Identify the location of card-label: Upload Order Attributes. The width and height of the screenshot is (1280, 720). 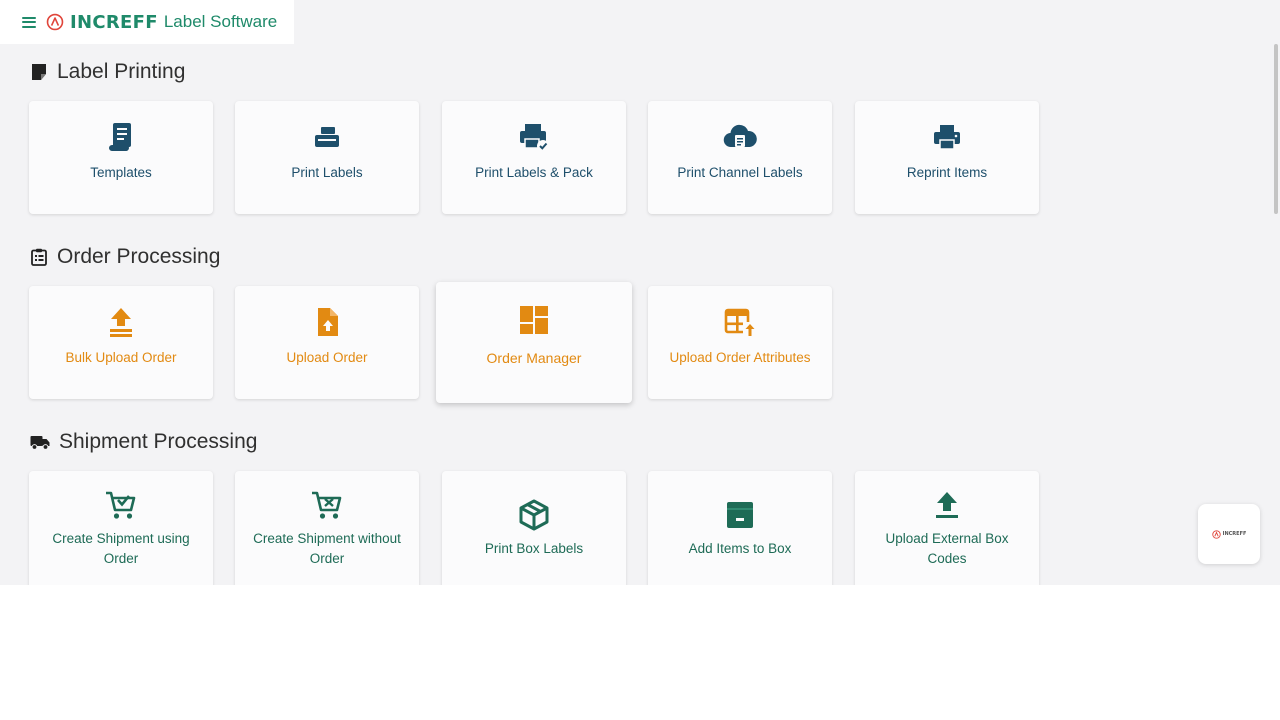
(740, 357).